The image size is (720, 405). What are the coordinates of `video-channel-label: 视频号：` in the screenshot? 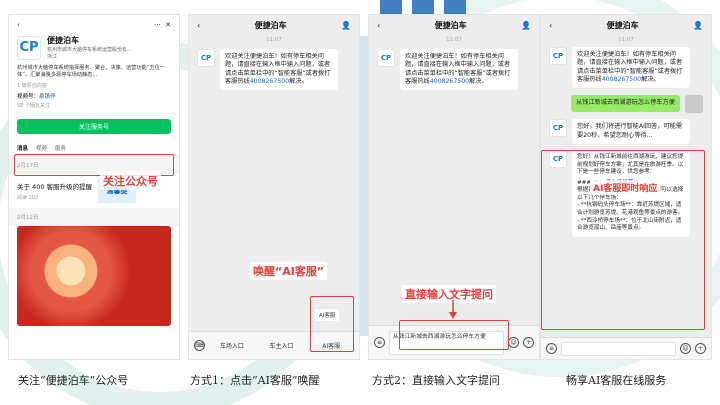 It's located at (28, 96).